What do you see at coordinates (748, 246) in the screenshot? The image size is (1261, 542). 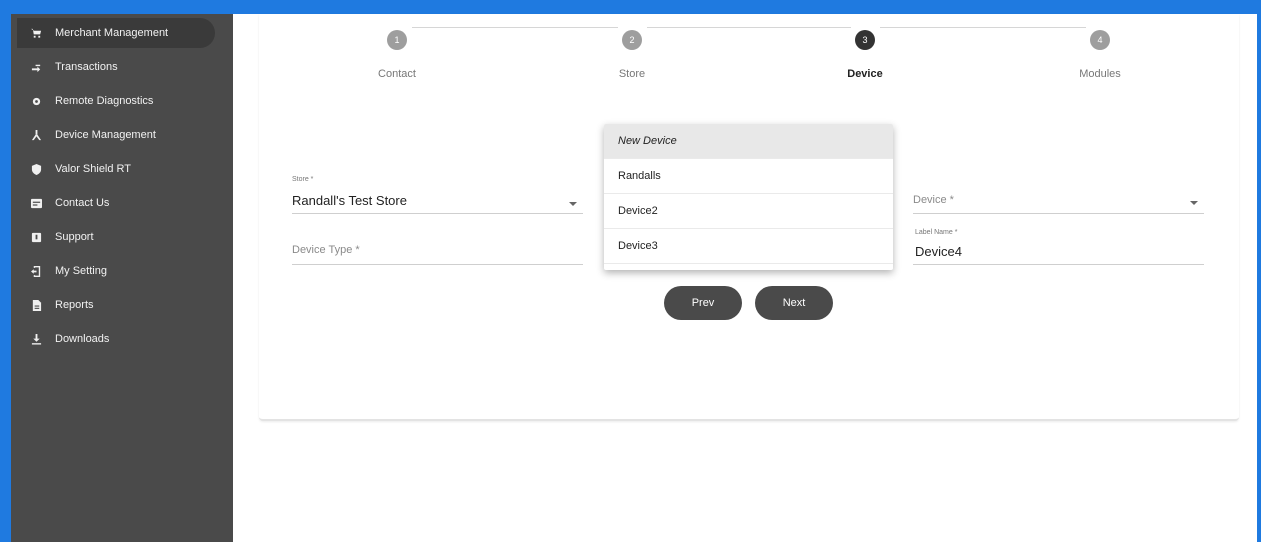 I see `dropdown-option: Device3` at bounding box center [748, 246].